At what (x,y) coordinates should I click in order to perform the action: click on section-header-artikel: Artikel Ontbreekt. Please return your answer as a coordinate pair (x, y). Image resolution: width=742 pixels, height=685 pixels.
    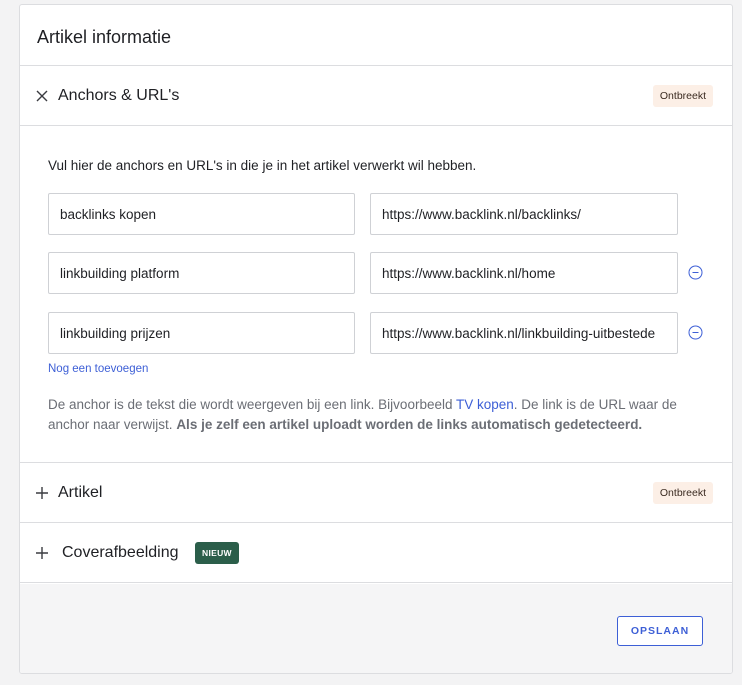
    Looking at the image, I should click on (376, 493).